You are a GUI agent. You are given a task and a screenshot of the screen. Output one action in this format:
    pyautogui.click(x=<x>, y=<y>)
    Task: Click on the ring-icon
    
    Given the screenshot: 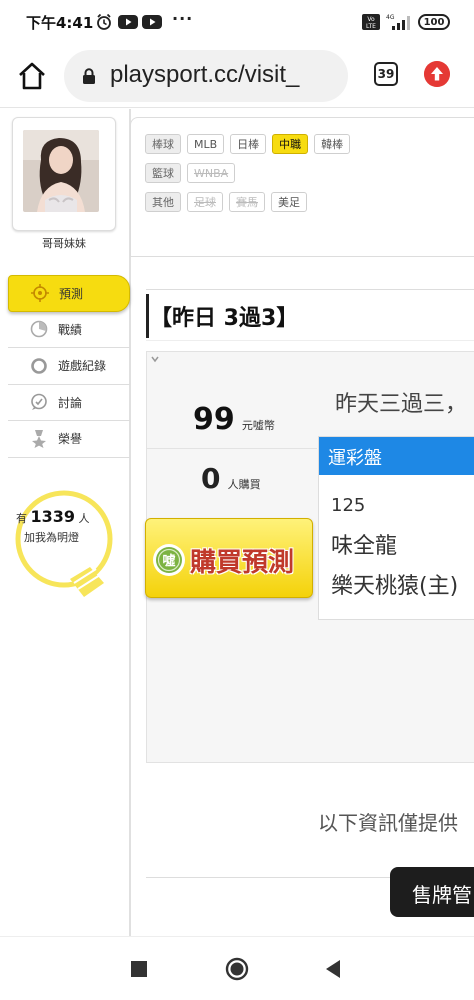 What is the action you would take?
    pyautogui.click(x=39, y=365)
    